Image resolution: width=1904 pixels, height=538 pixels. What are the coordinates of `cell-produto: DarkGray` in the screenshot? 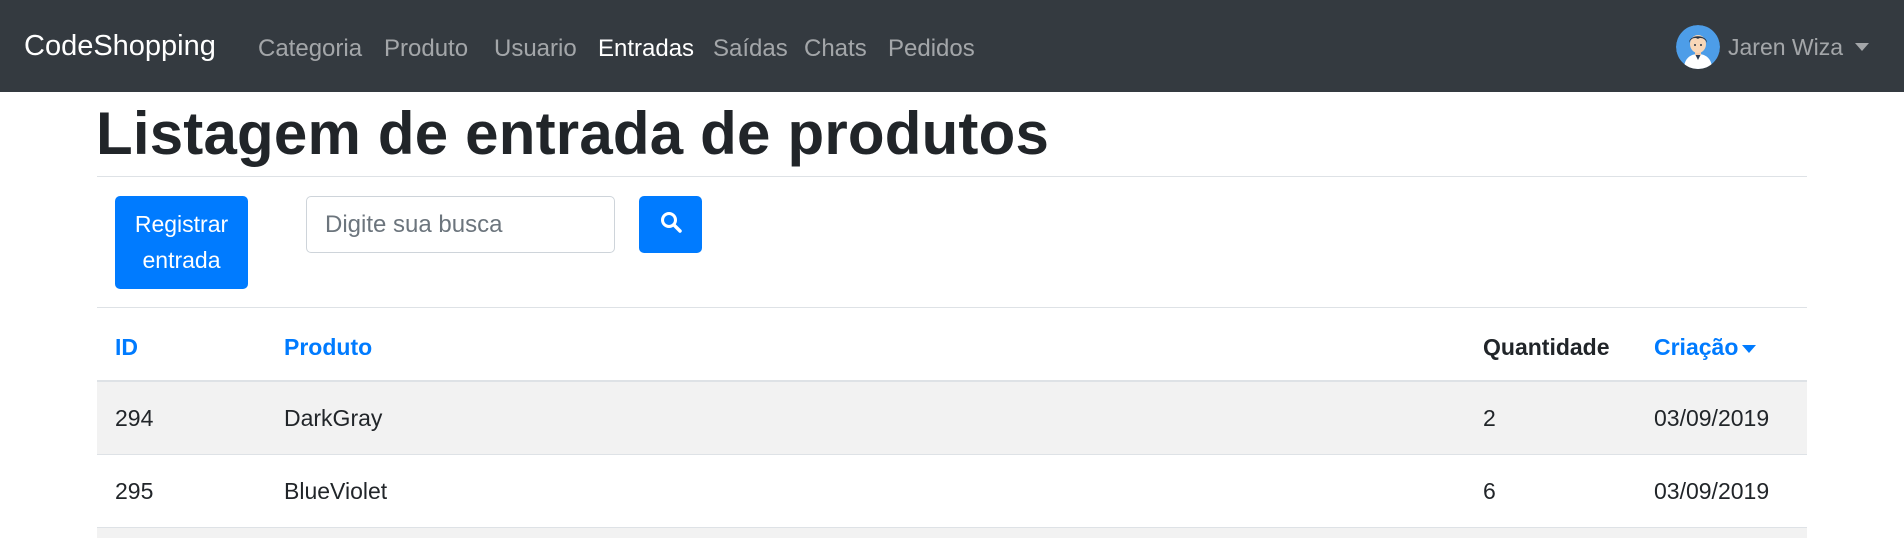 It's located at (333, 418).